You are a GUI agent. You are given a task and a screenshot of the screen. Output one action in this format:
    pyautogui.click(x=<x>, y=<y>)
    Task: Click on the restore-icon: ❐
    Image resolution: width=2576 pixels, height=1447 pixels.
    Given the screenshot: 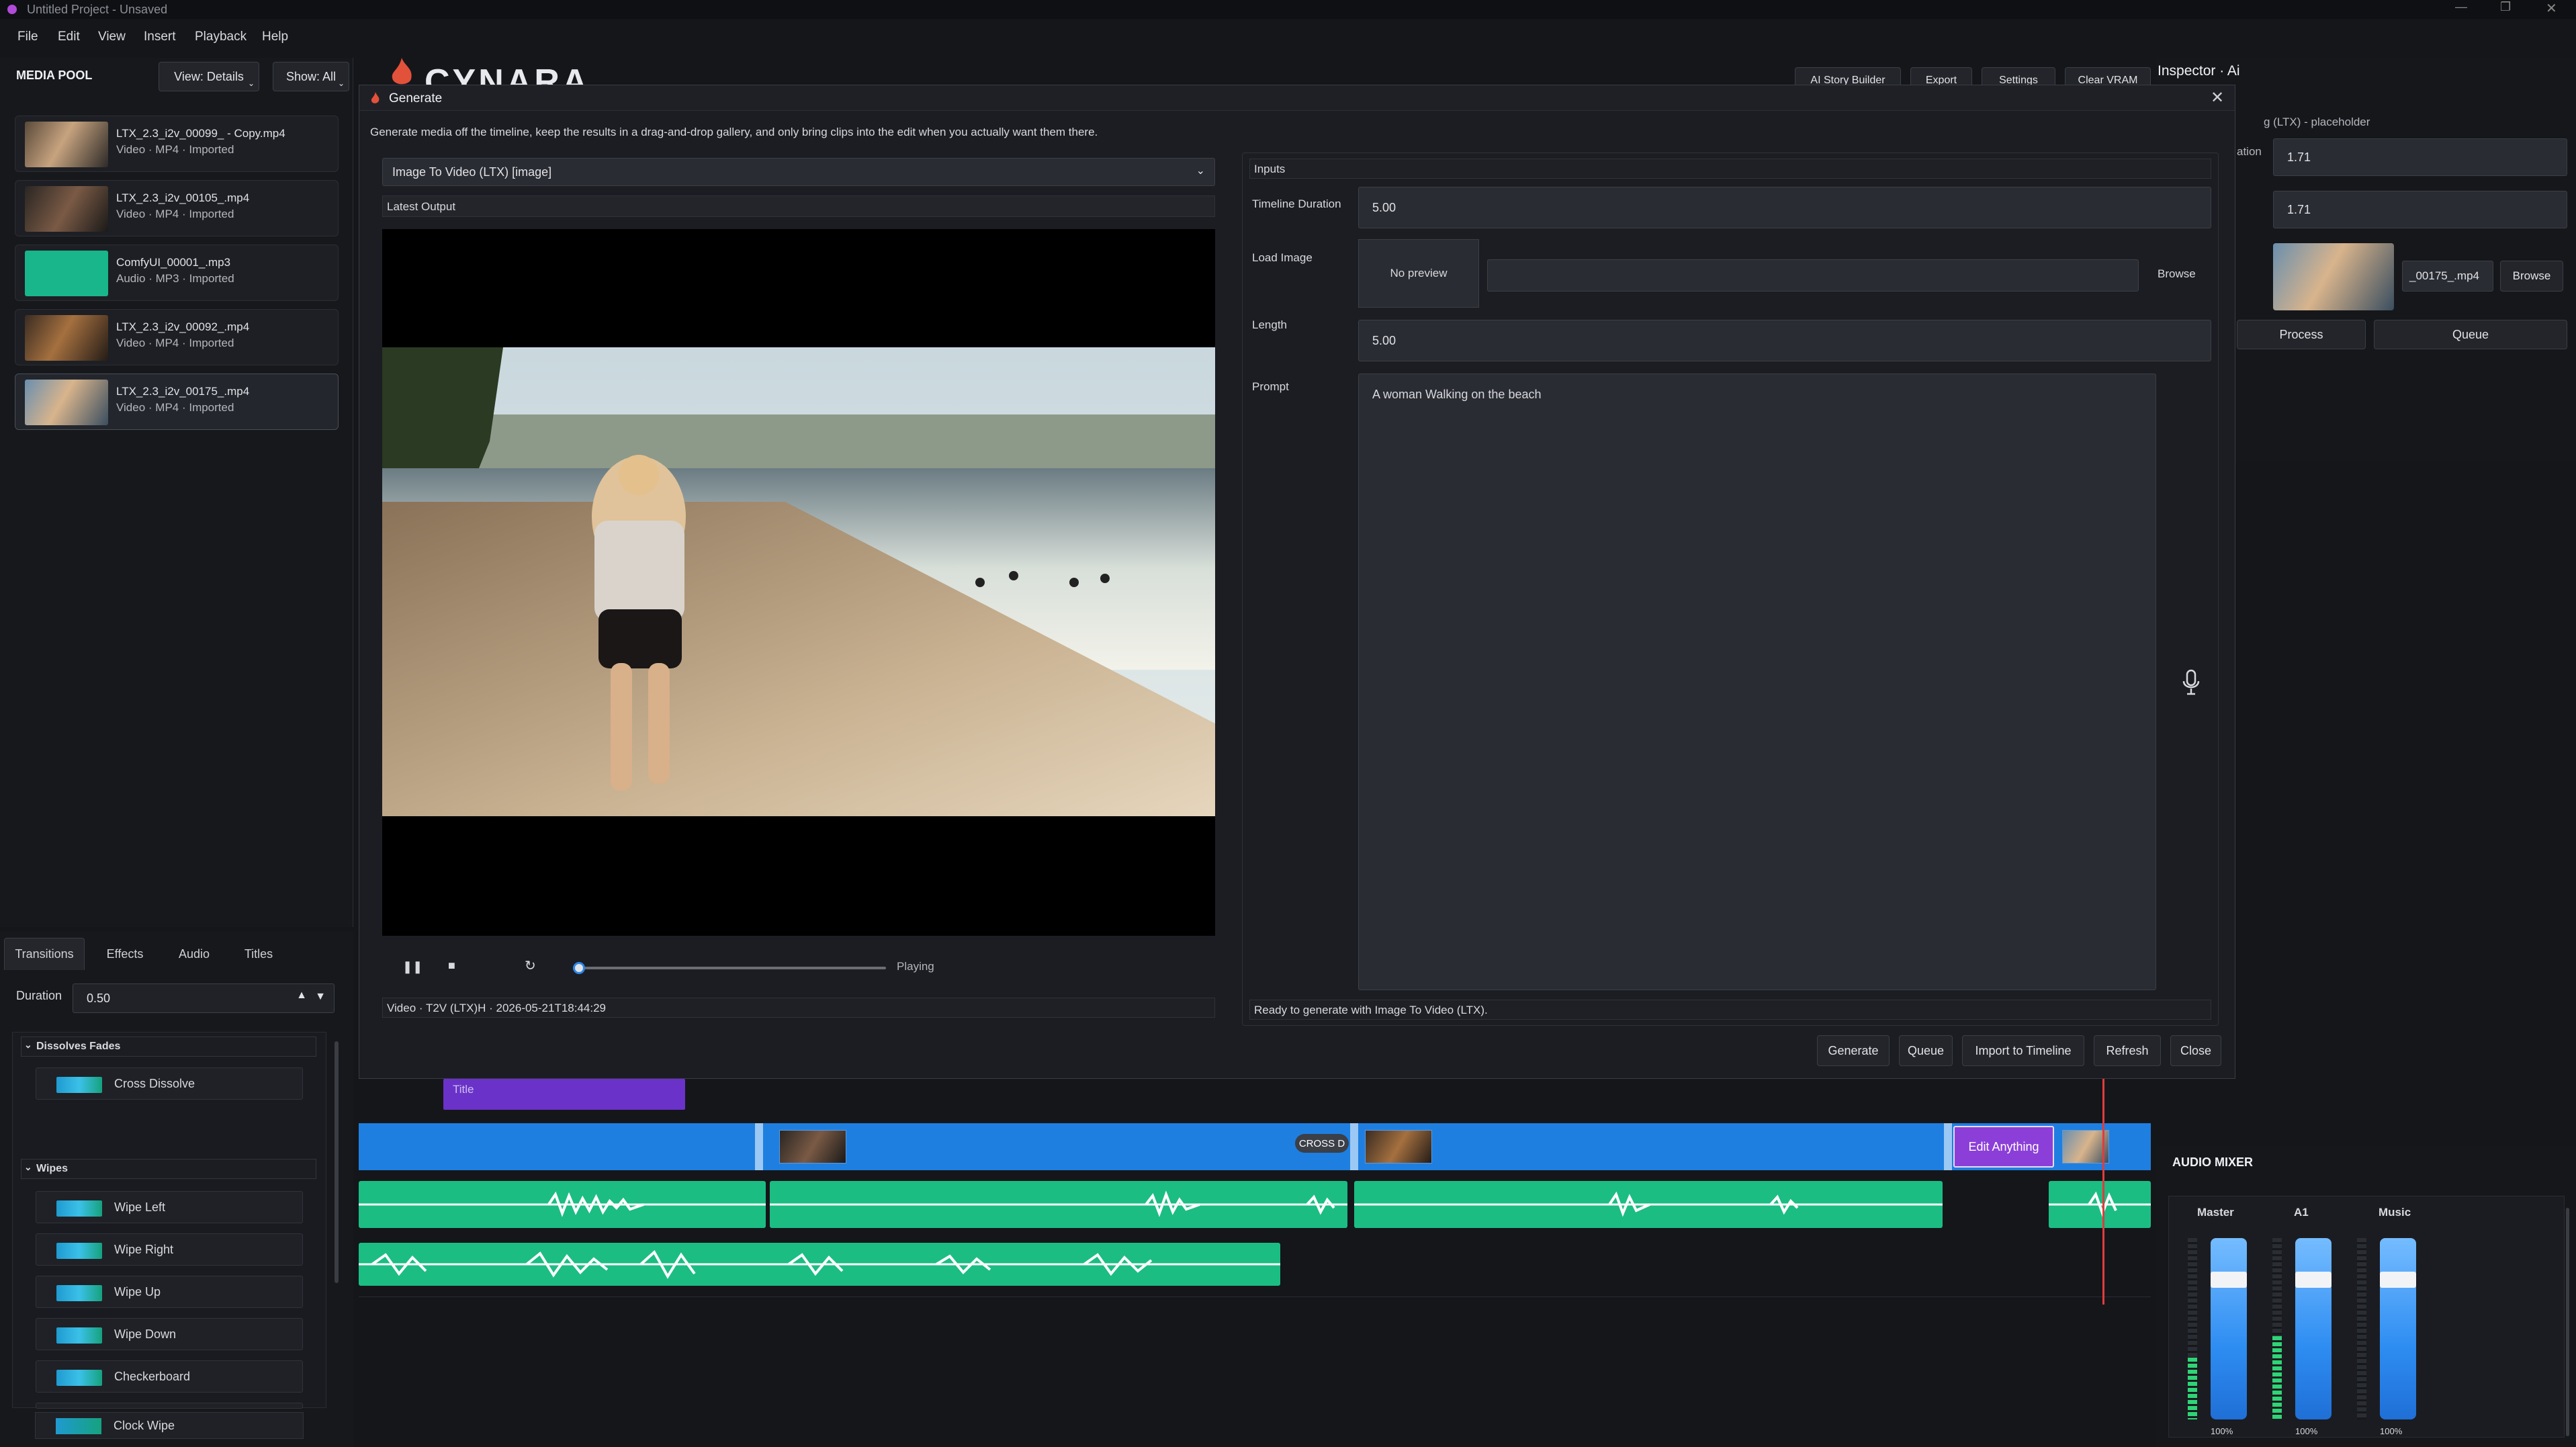 What is the action you would take?
    pyautogui.click(x=2506, y=7)
    